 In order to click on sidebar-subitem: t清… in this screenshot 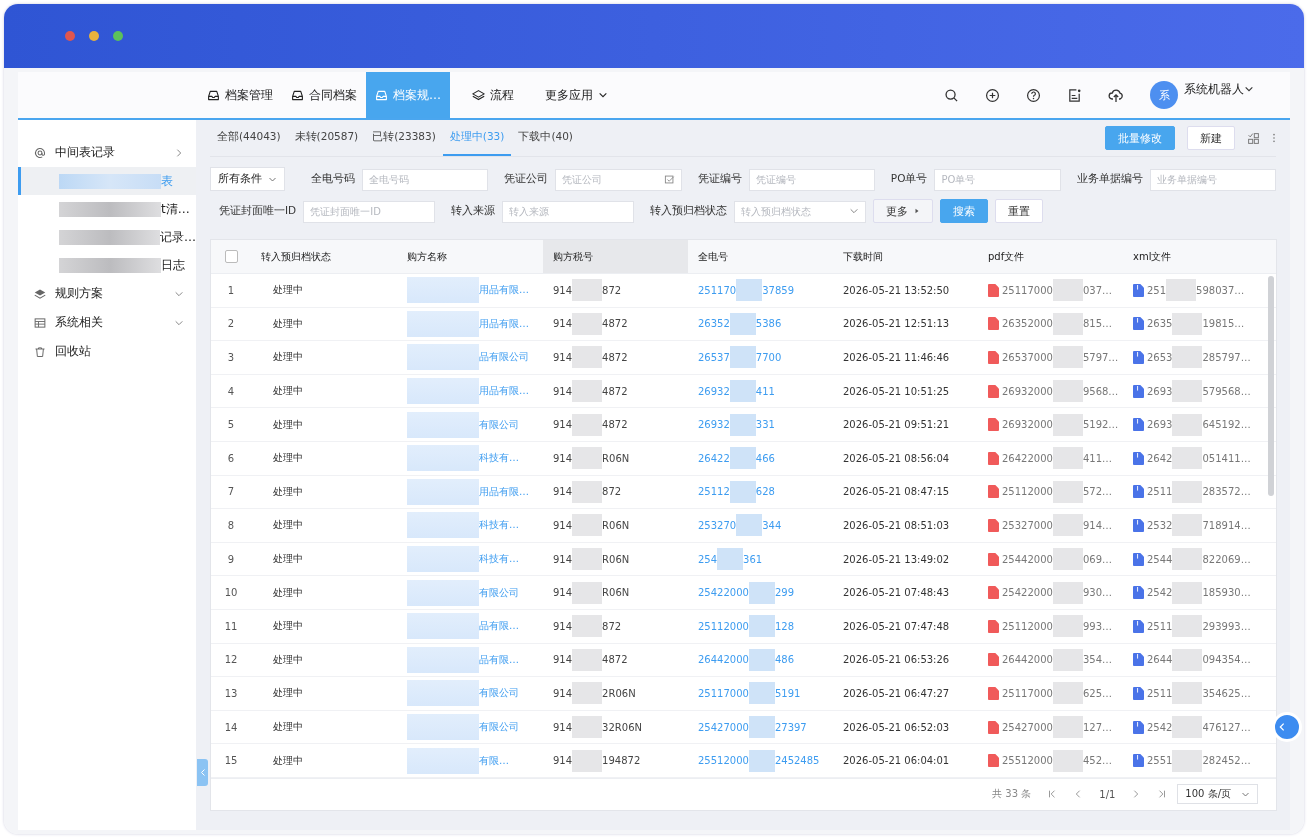, I will do `click(107, 209)`.